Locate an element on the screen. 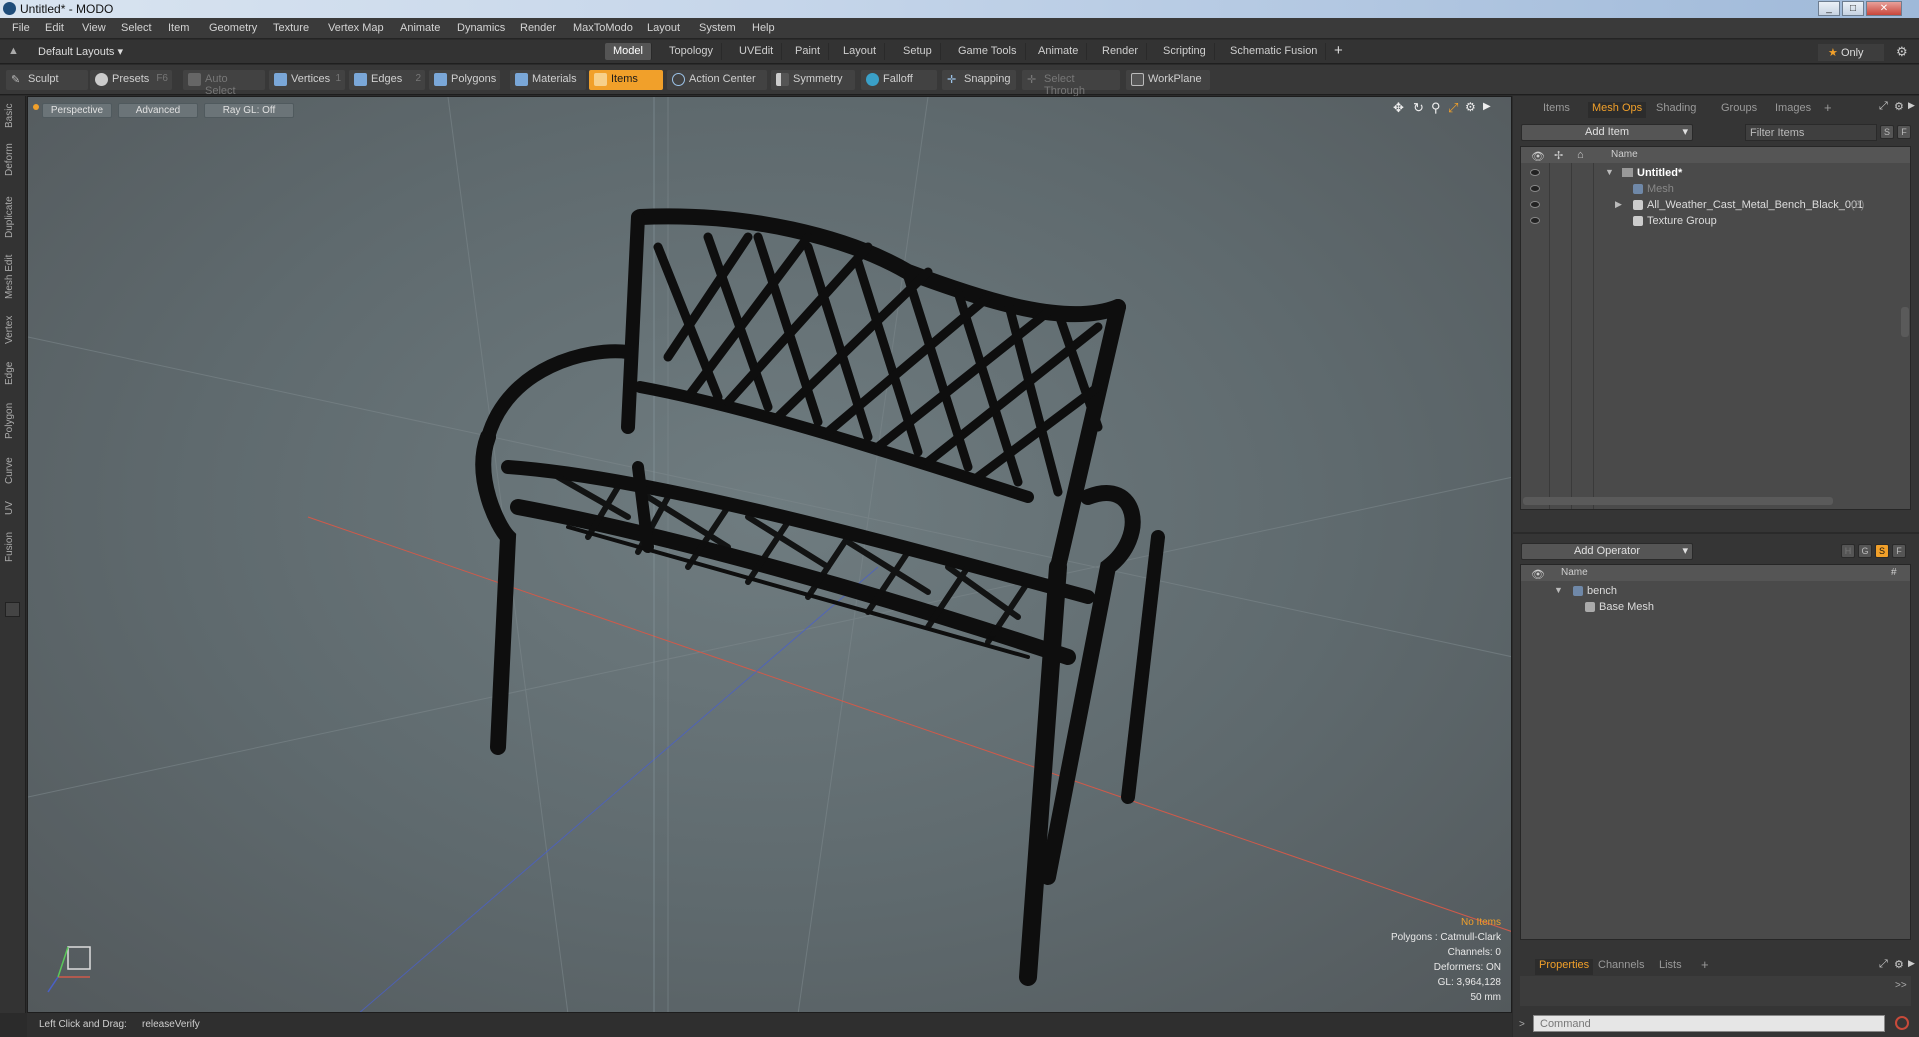 This screenshot has width=1919, height=1037. tree-row-untitled: ▼ Untitled* is located at coordinates (1715, 173).